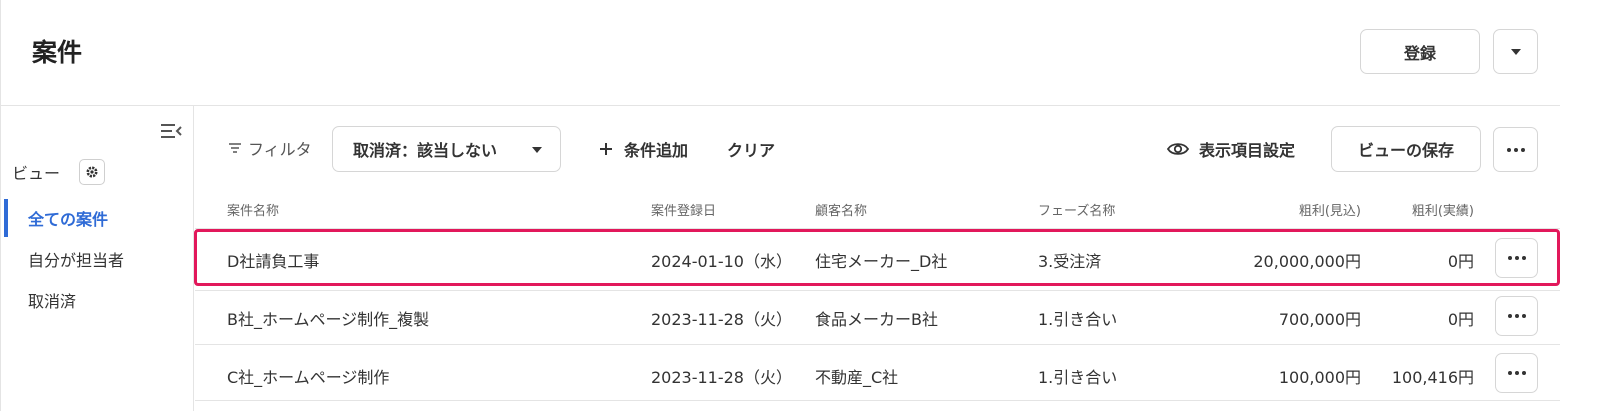 Image resolution: width=1610 pixels, height=411 pixels. I want to click on page-title: 案件, so click(57, 52).